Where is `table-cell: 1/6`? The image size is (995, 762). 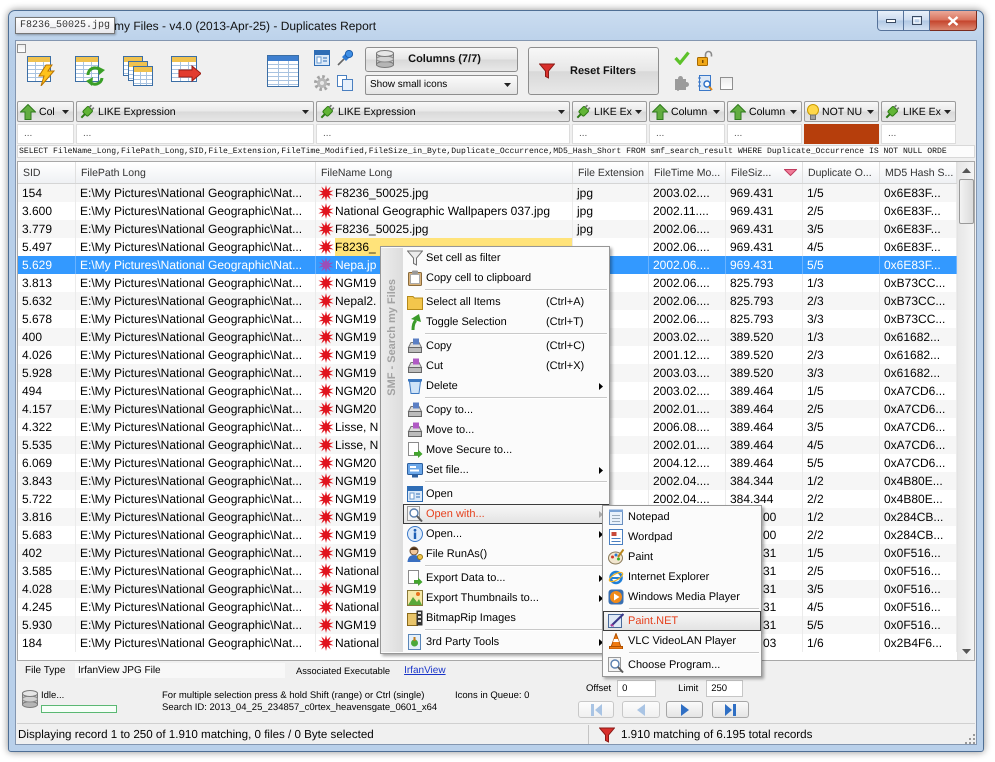 table-cell: 1/6 is located at coordinates (841, 643).